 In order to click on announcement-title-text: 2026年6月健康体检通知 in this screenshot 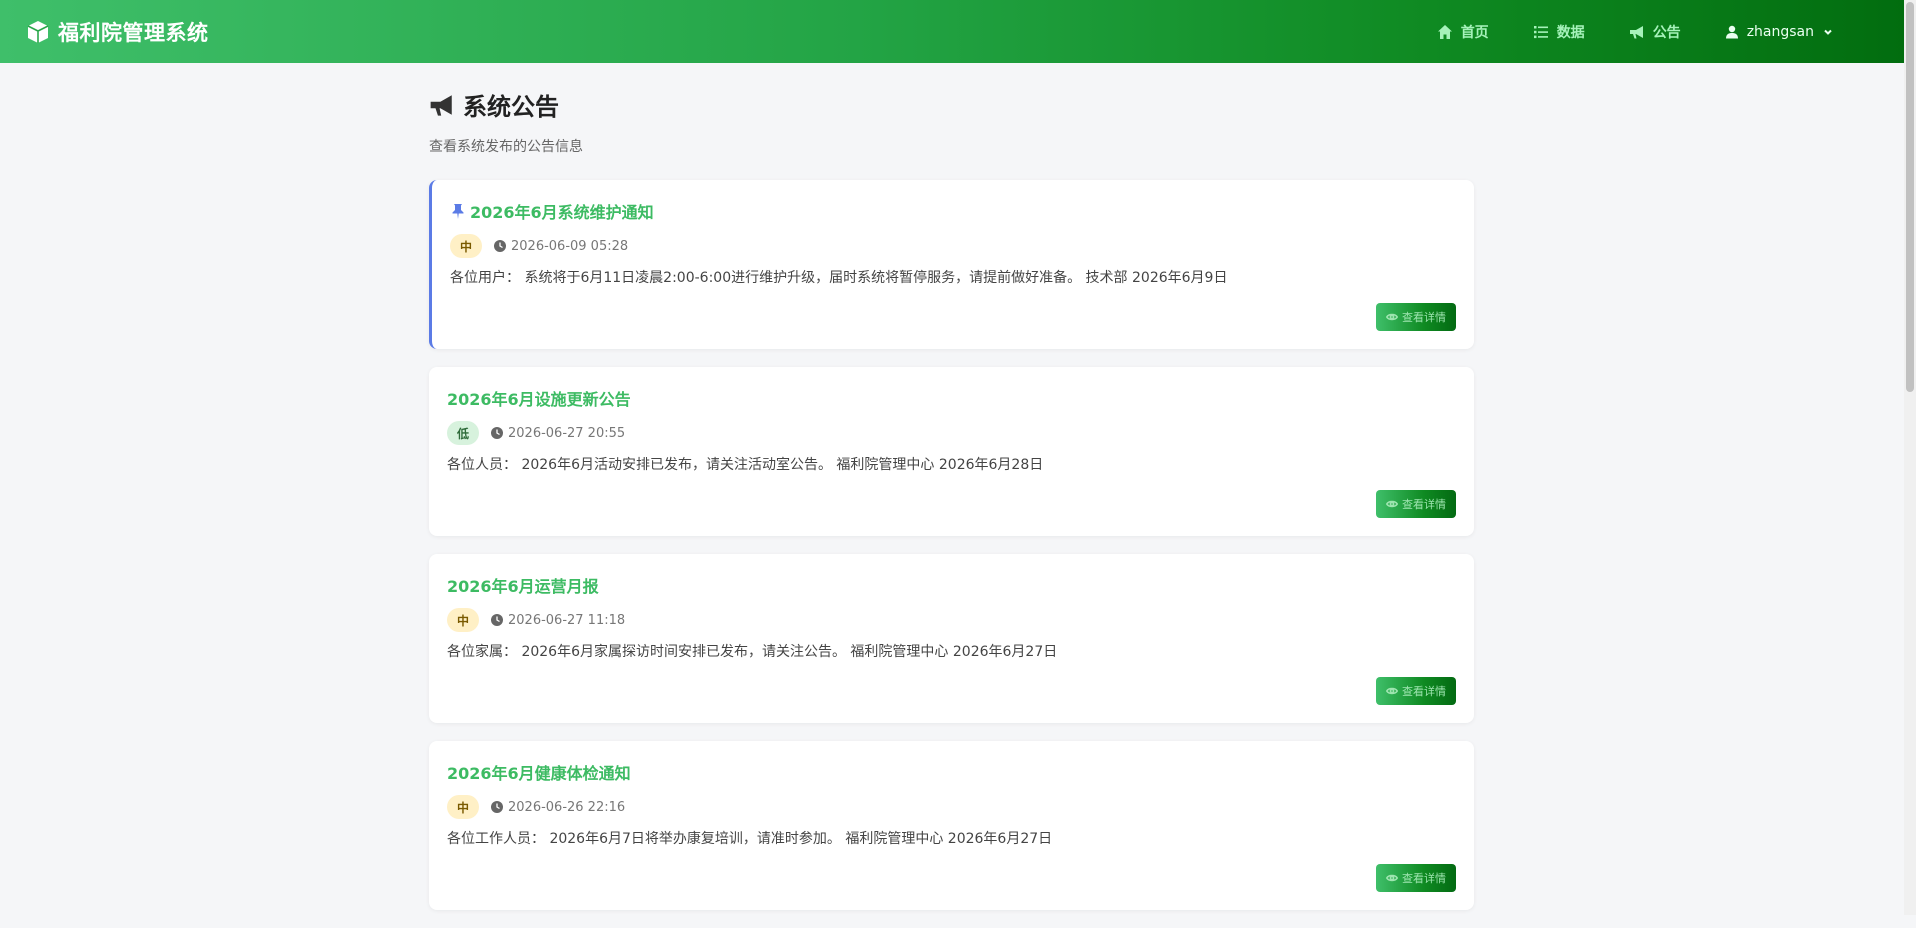, I will do `click(539, 773)`.